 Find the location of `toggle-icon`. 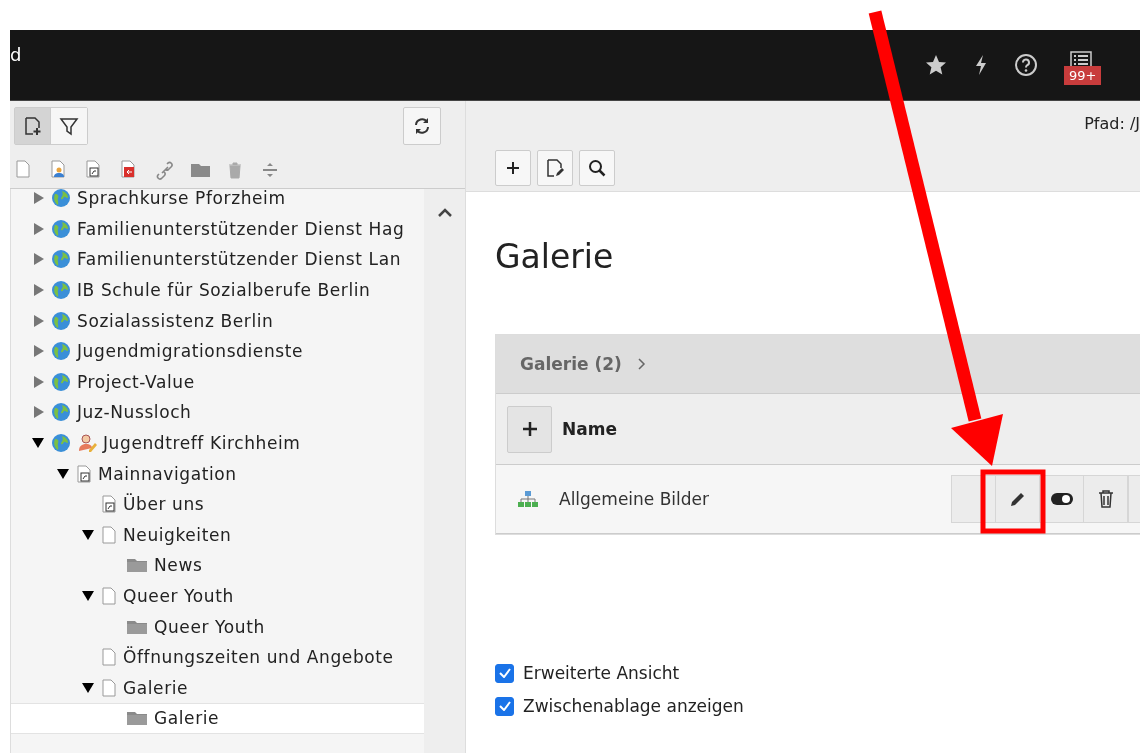

toggle-icon is located at coordinates (1061, 499).